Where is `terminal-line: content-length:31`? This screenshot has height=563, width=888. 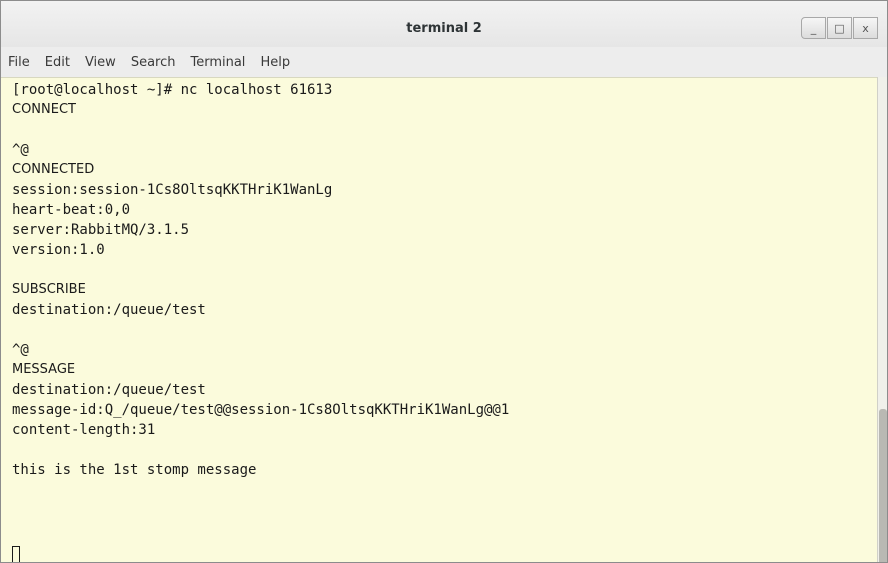 terminal-line: content-length:31 is located at coordinates (84, 430).